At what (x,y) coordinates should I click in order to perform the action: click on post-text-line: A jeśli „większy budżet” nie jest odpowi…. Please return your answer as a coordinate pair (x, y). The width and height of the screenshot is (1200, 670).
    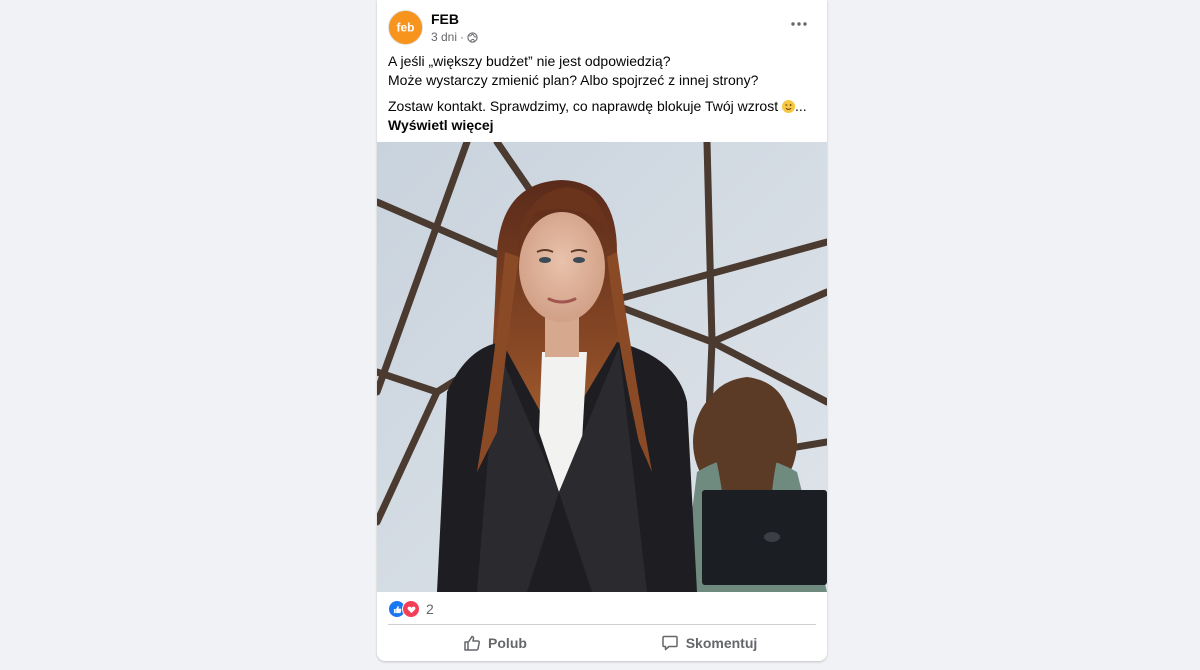
    Looking at the image, I should click on (529, 61).